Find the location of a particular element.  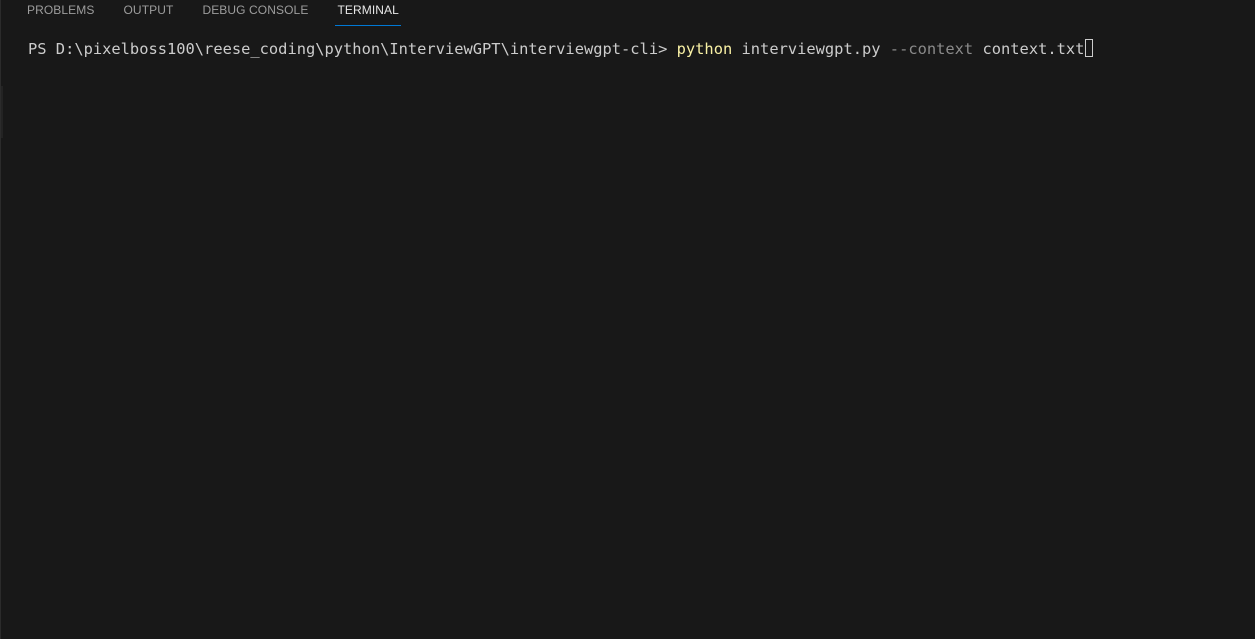

scroll-indicator is located at coordinates (2, 112).